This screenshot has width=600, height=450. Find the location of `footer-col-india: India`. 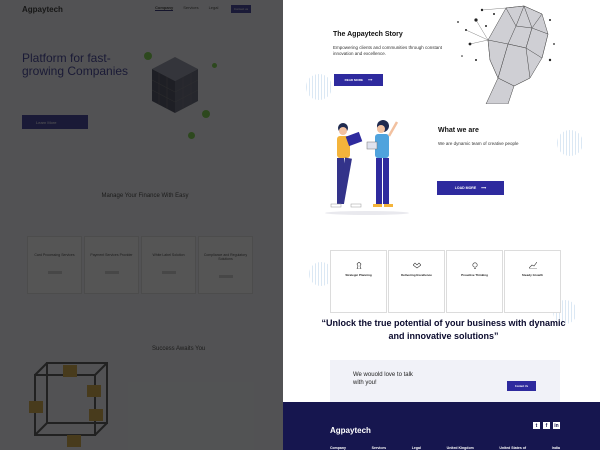

footer-col-india: India is located at coordinates (556, 448).